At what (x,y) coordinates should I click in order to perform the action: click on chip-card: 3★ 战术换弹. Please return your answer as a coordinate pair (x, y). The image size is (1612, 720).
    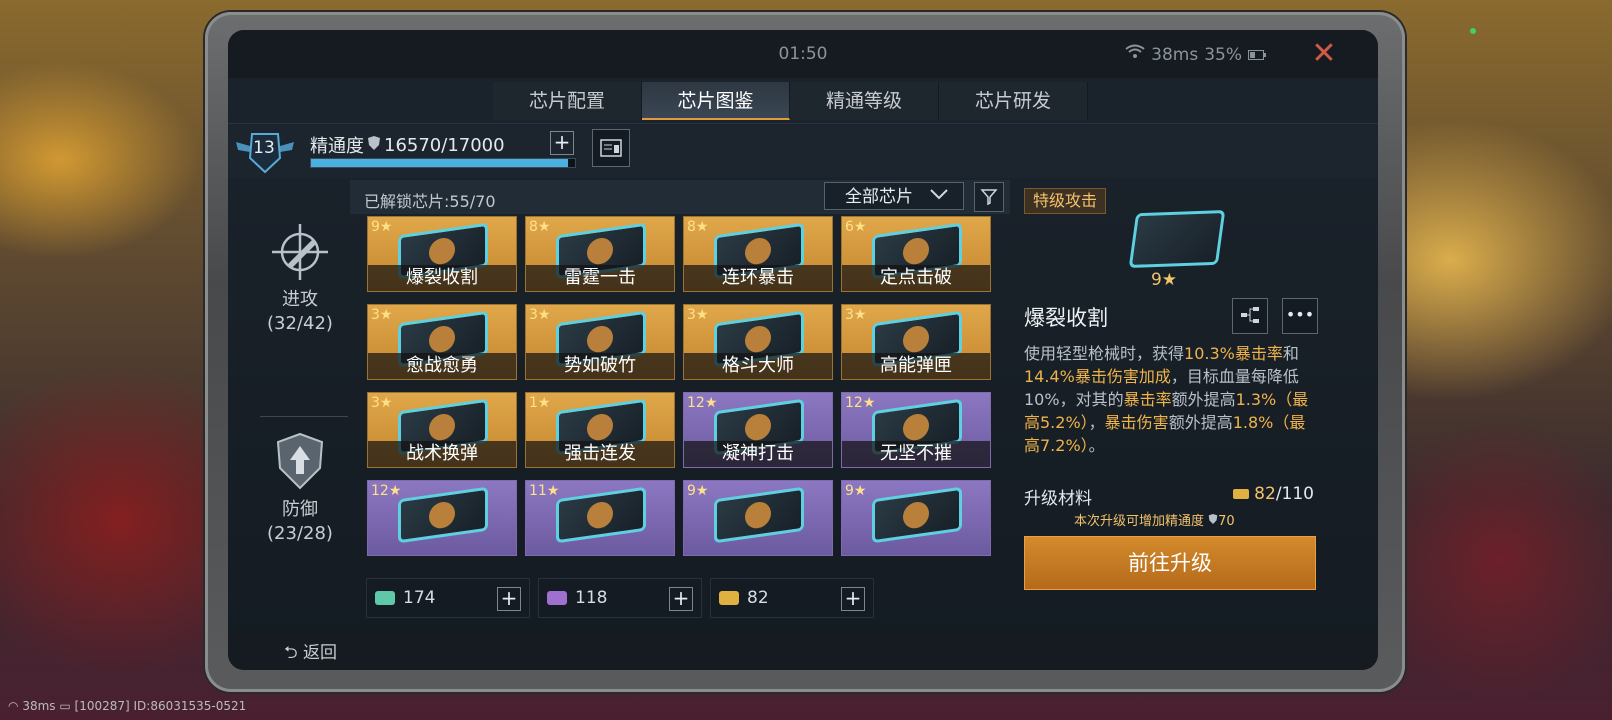
    Looking at the image, I should click on (442, 430).